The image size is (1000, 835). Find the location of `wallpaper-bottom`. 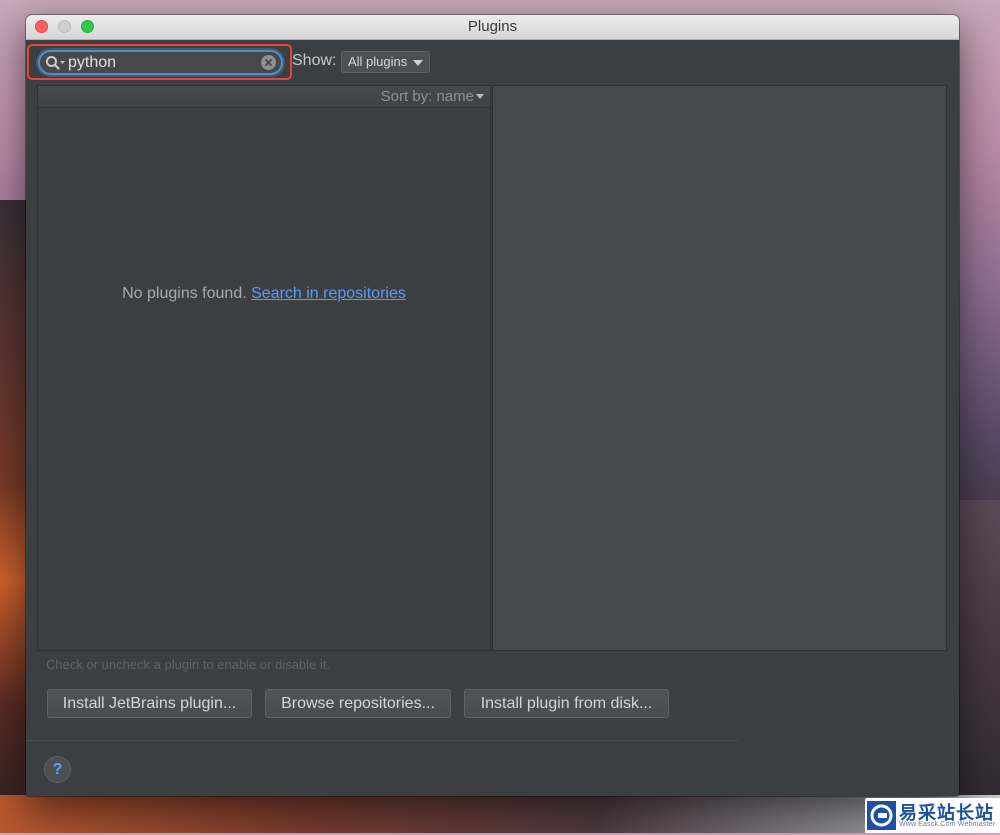

wallpaper-bottom is located at coordinates (500, 814).